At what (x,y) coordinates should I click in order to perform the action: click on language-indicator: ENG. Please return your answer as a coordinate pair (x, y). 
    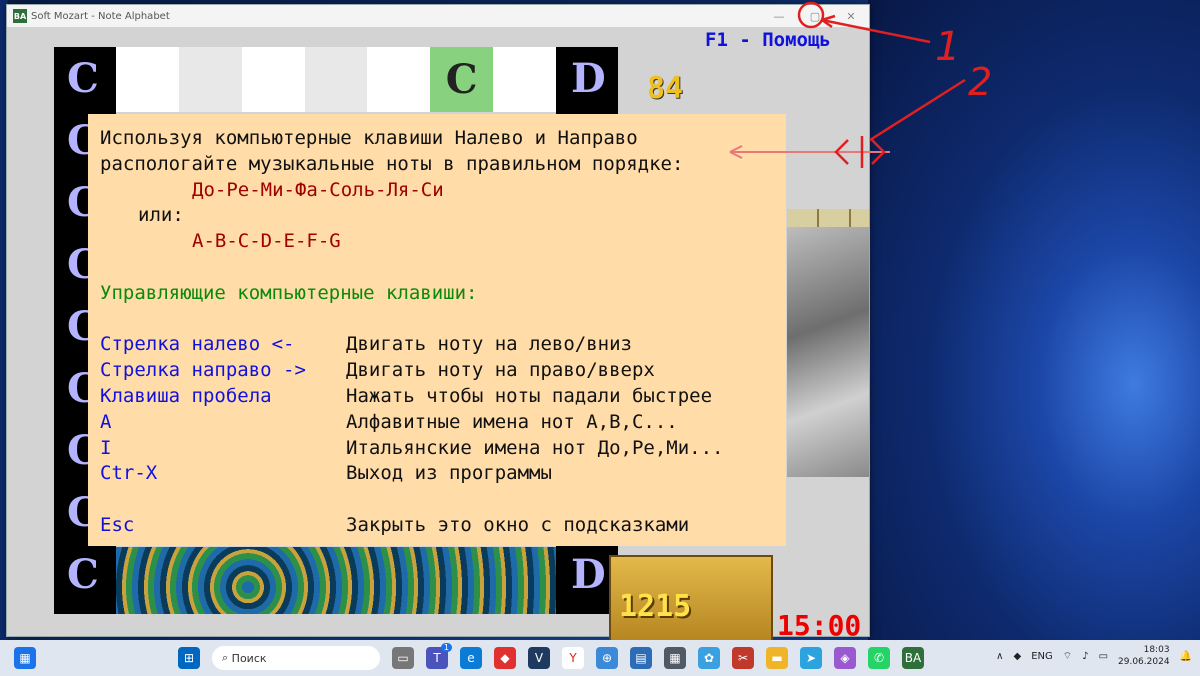
    Looking at the image, I should click on (1042, 656).